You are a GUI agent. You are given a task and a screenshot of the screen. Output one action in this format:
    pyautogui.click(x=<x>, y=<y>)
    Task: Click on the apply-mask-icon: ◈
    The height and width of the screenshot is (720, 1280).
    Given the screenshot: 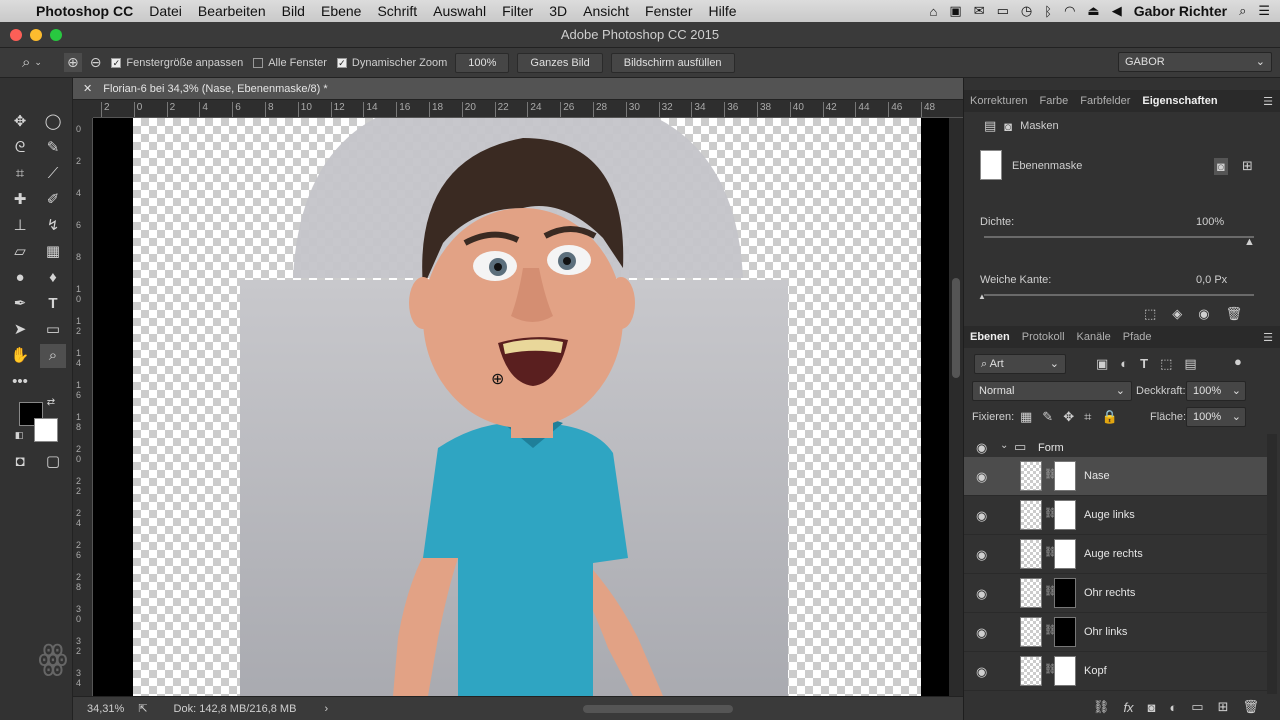 What is the action you would take?
    pyautogui.click(x=1177, y=314)
    